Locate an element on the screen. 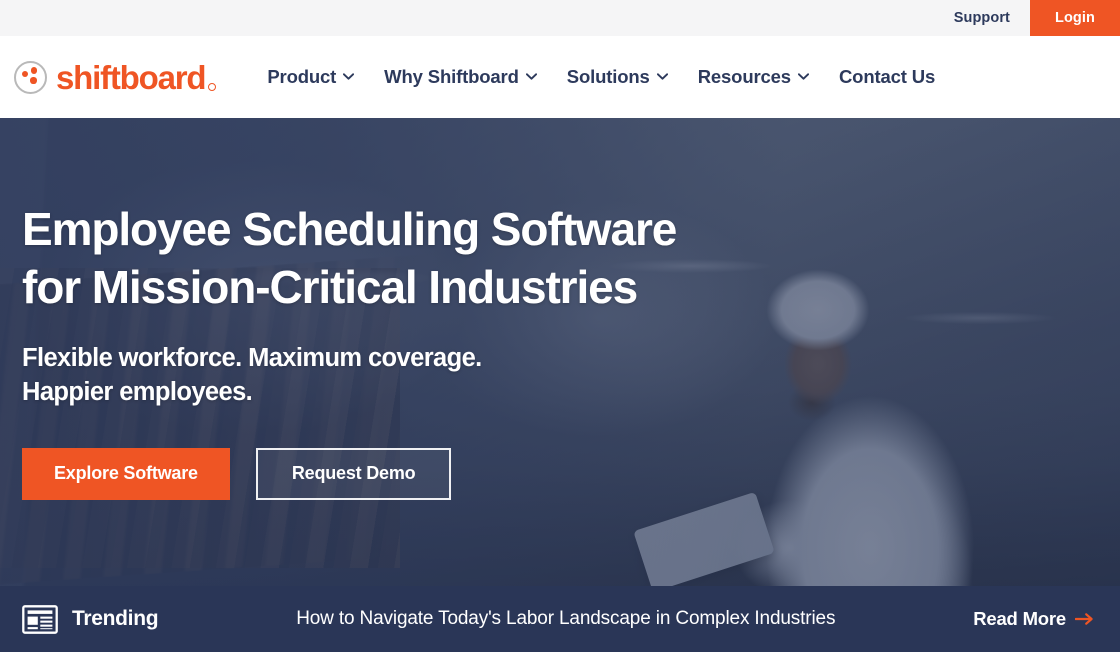  nav-item-label: Contact Us is located at coordinates (887, 76).